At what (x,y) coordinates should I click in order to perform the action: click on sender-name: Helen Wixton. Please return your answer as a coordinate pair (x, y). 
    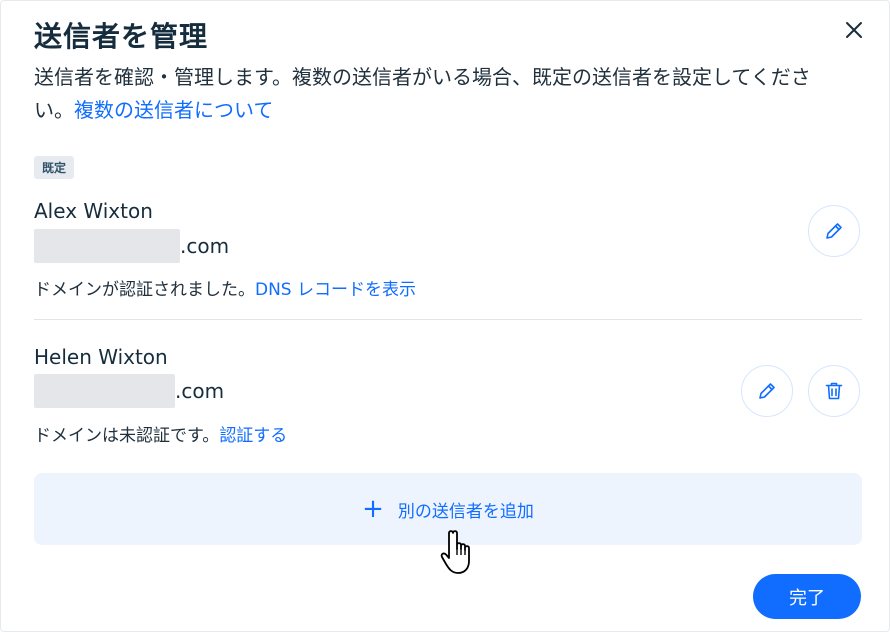
    Looking at the image, I should click on (101, 357).